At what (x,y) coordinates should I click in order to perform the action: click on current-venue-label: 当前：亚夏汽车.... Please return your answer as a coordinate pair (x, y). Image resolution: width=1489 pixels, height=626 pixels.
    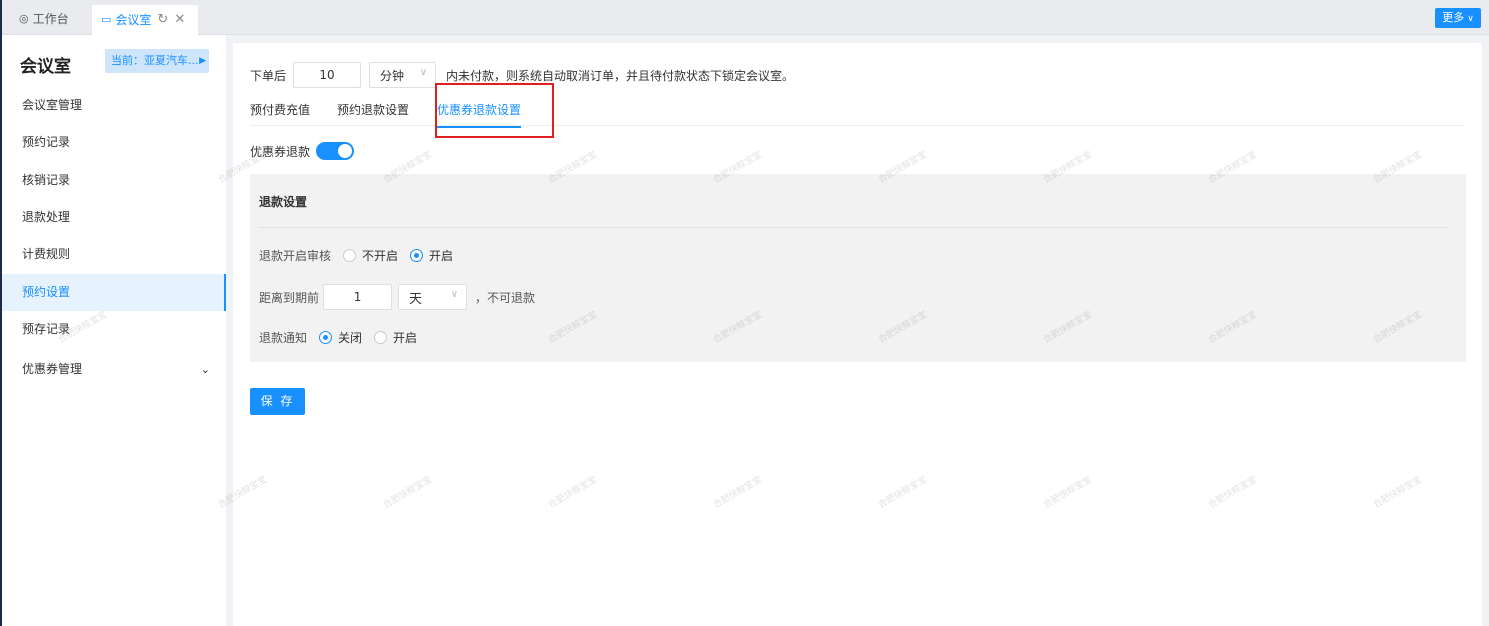
    Looking at the image, I should click on (155, 60).